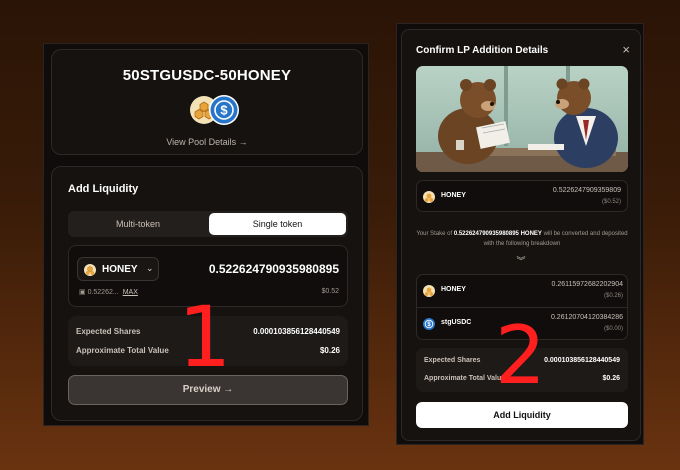 This screenshot has height=470, width=680. Describe the element at coordinates (586, 317) in the screenshot. I see `breakdown-token-amount: 0.26120704120384286` at that location.